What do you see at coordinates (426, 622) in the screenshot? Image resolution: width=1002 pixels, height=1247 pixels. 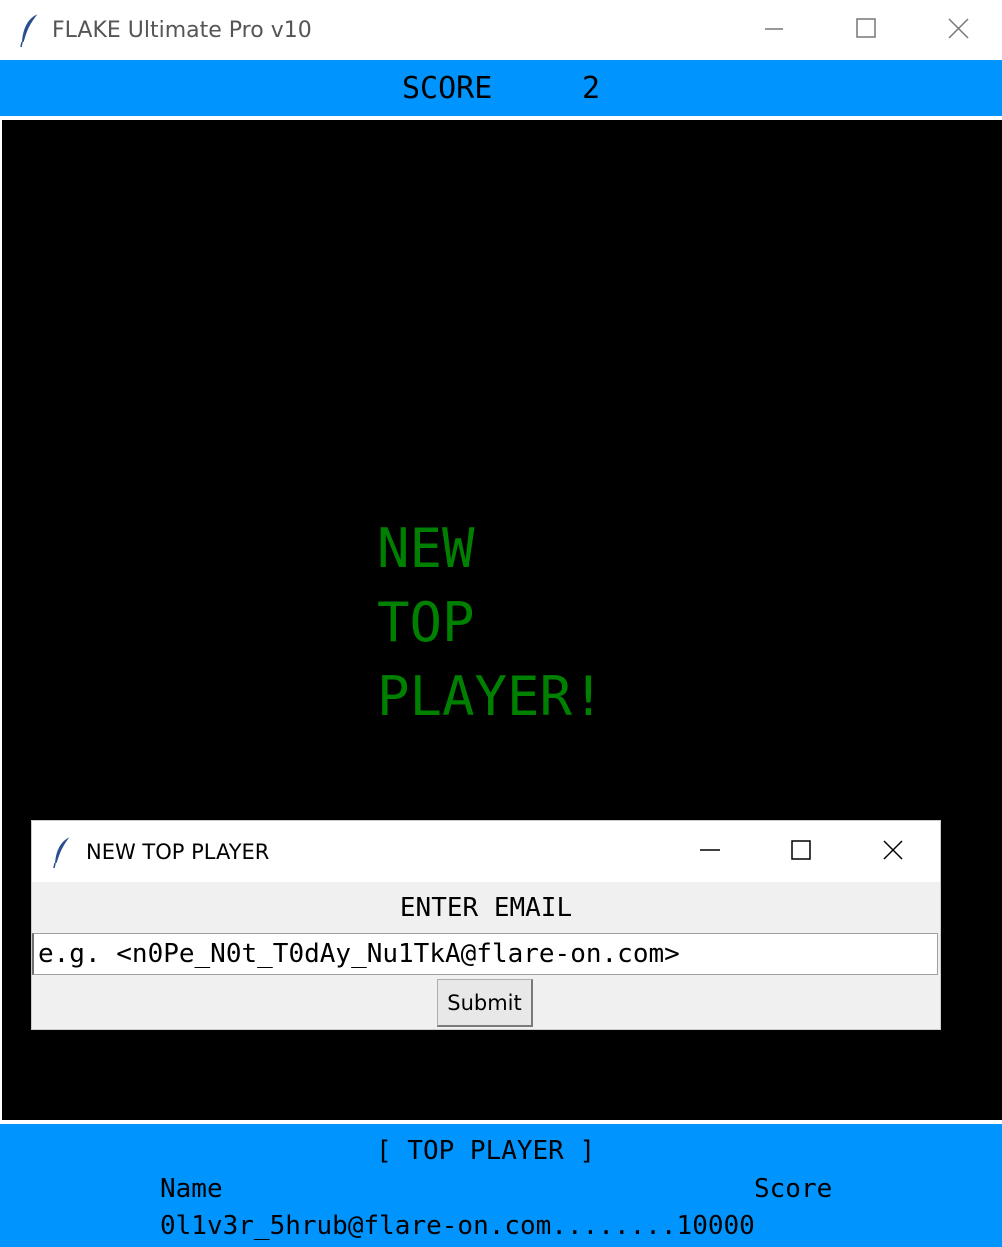 I see `new-top-player-message-line: TOP` at bounding box center [426, 622].